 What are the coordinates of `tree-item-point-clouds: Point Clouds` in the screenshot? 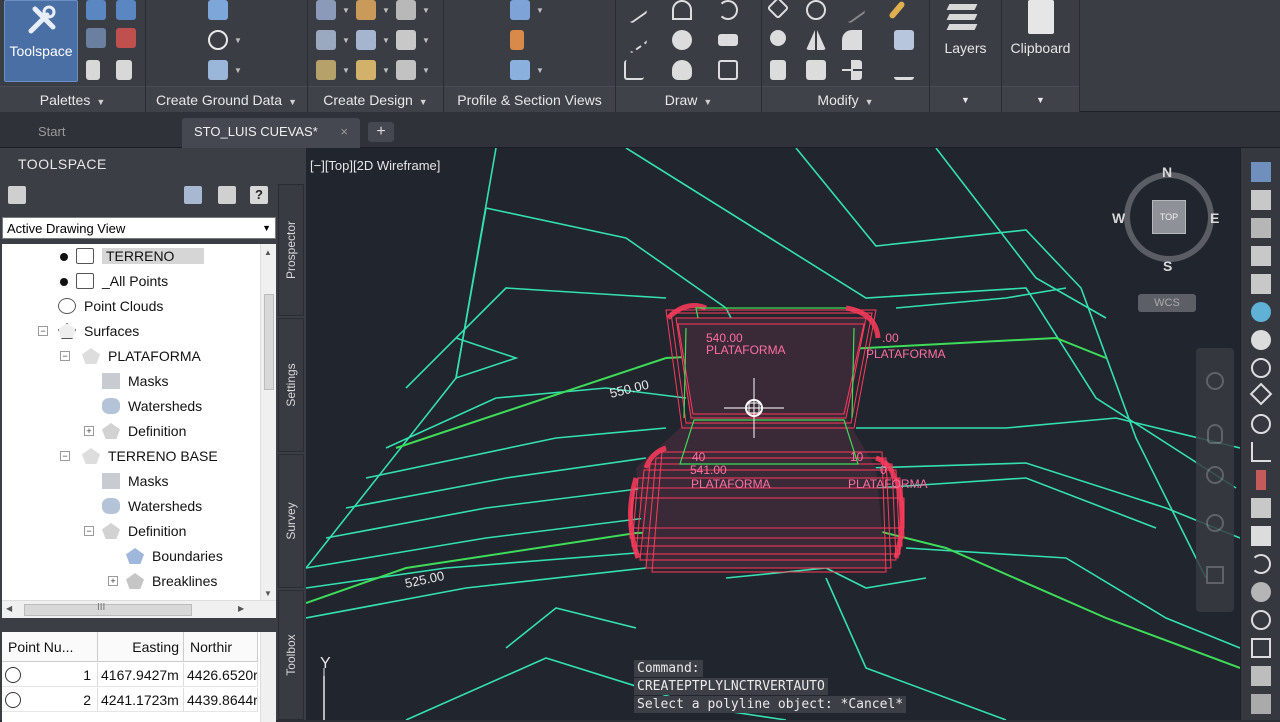 It's located at (110, 306).